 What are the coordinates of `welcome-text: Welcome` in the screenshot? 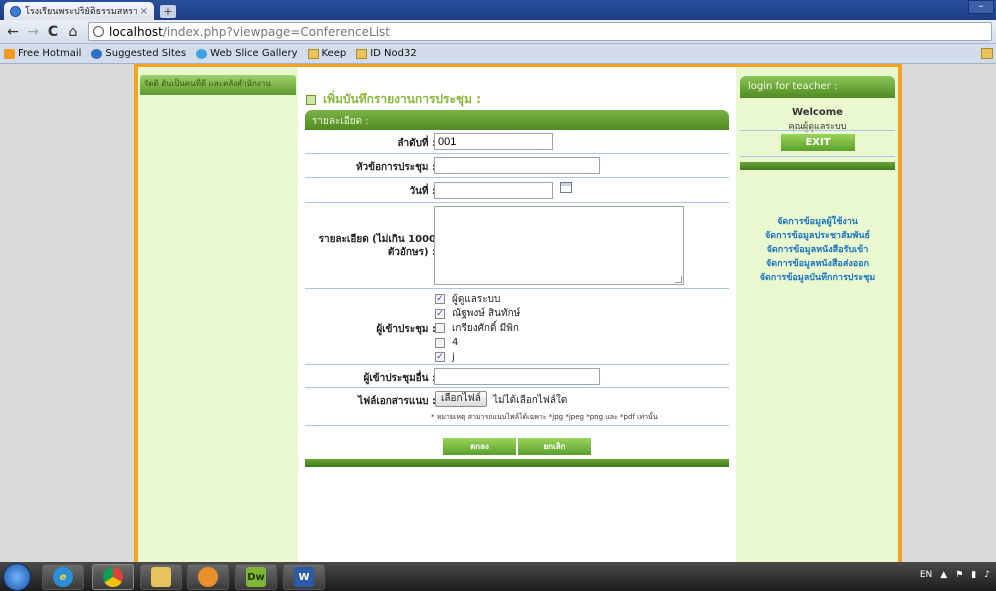 It's located at (817, 112).